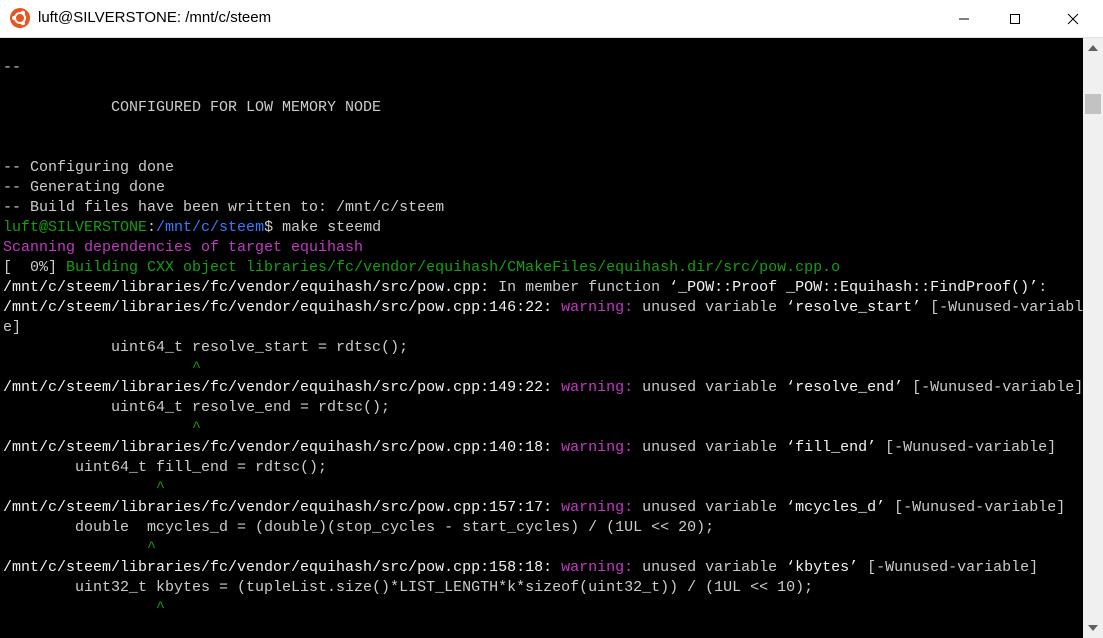 The image size is (1103, 638). What do you see at coordinates (35, 267) in the screenshot?
I see `progress-percent: [ 0%]` at bounding box center [35, 267].